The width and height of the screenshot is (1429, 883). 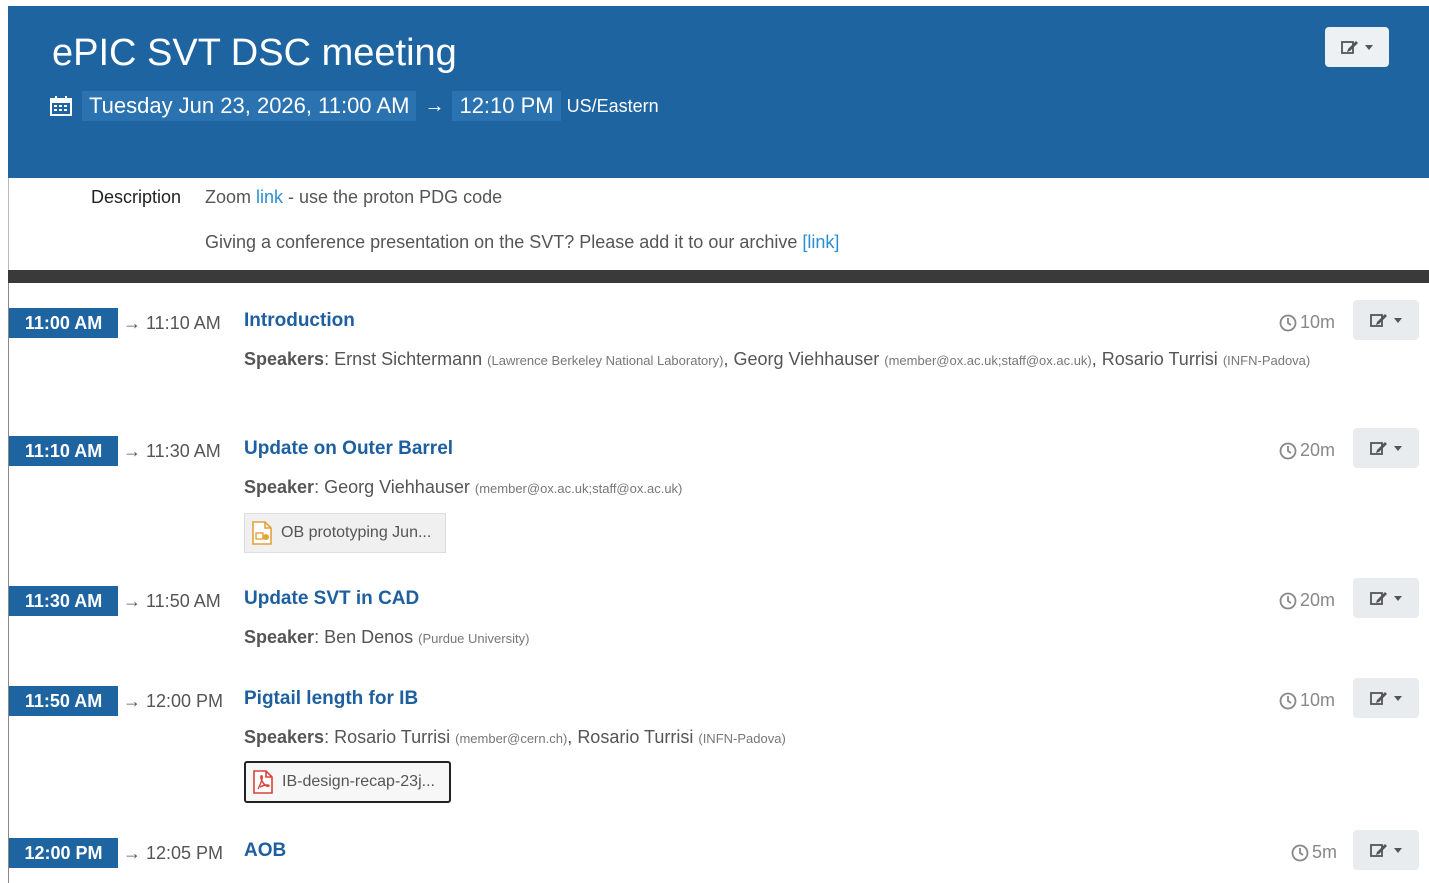 I want to click on speakers-line: Speaker: Ben Denos (Purdue University), so click(x=387, y=637).